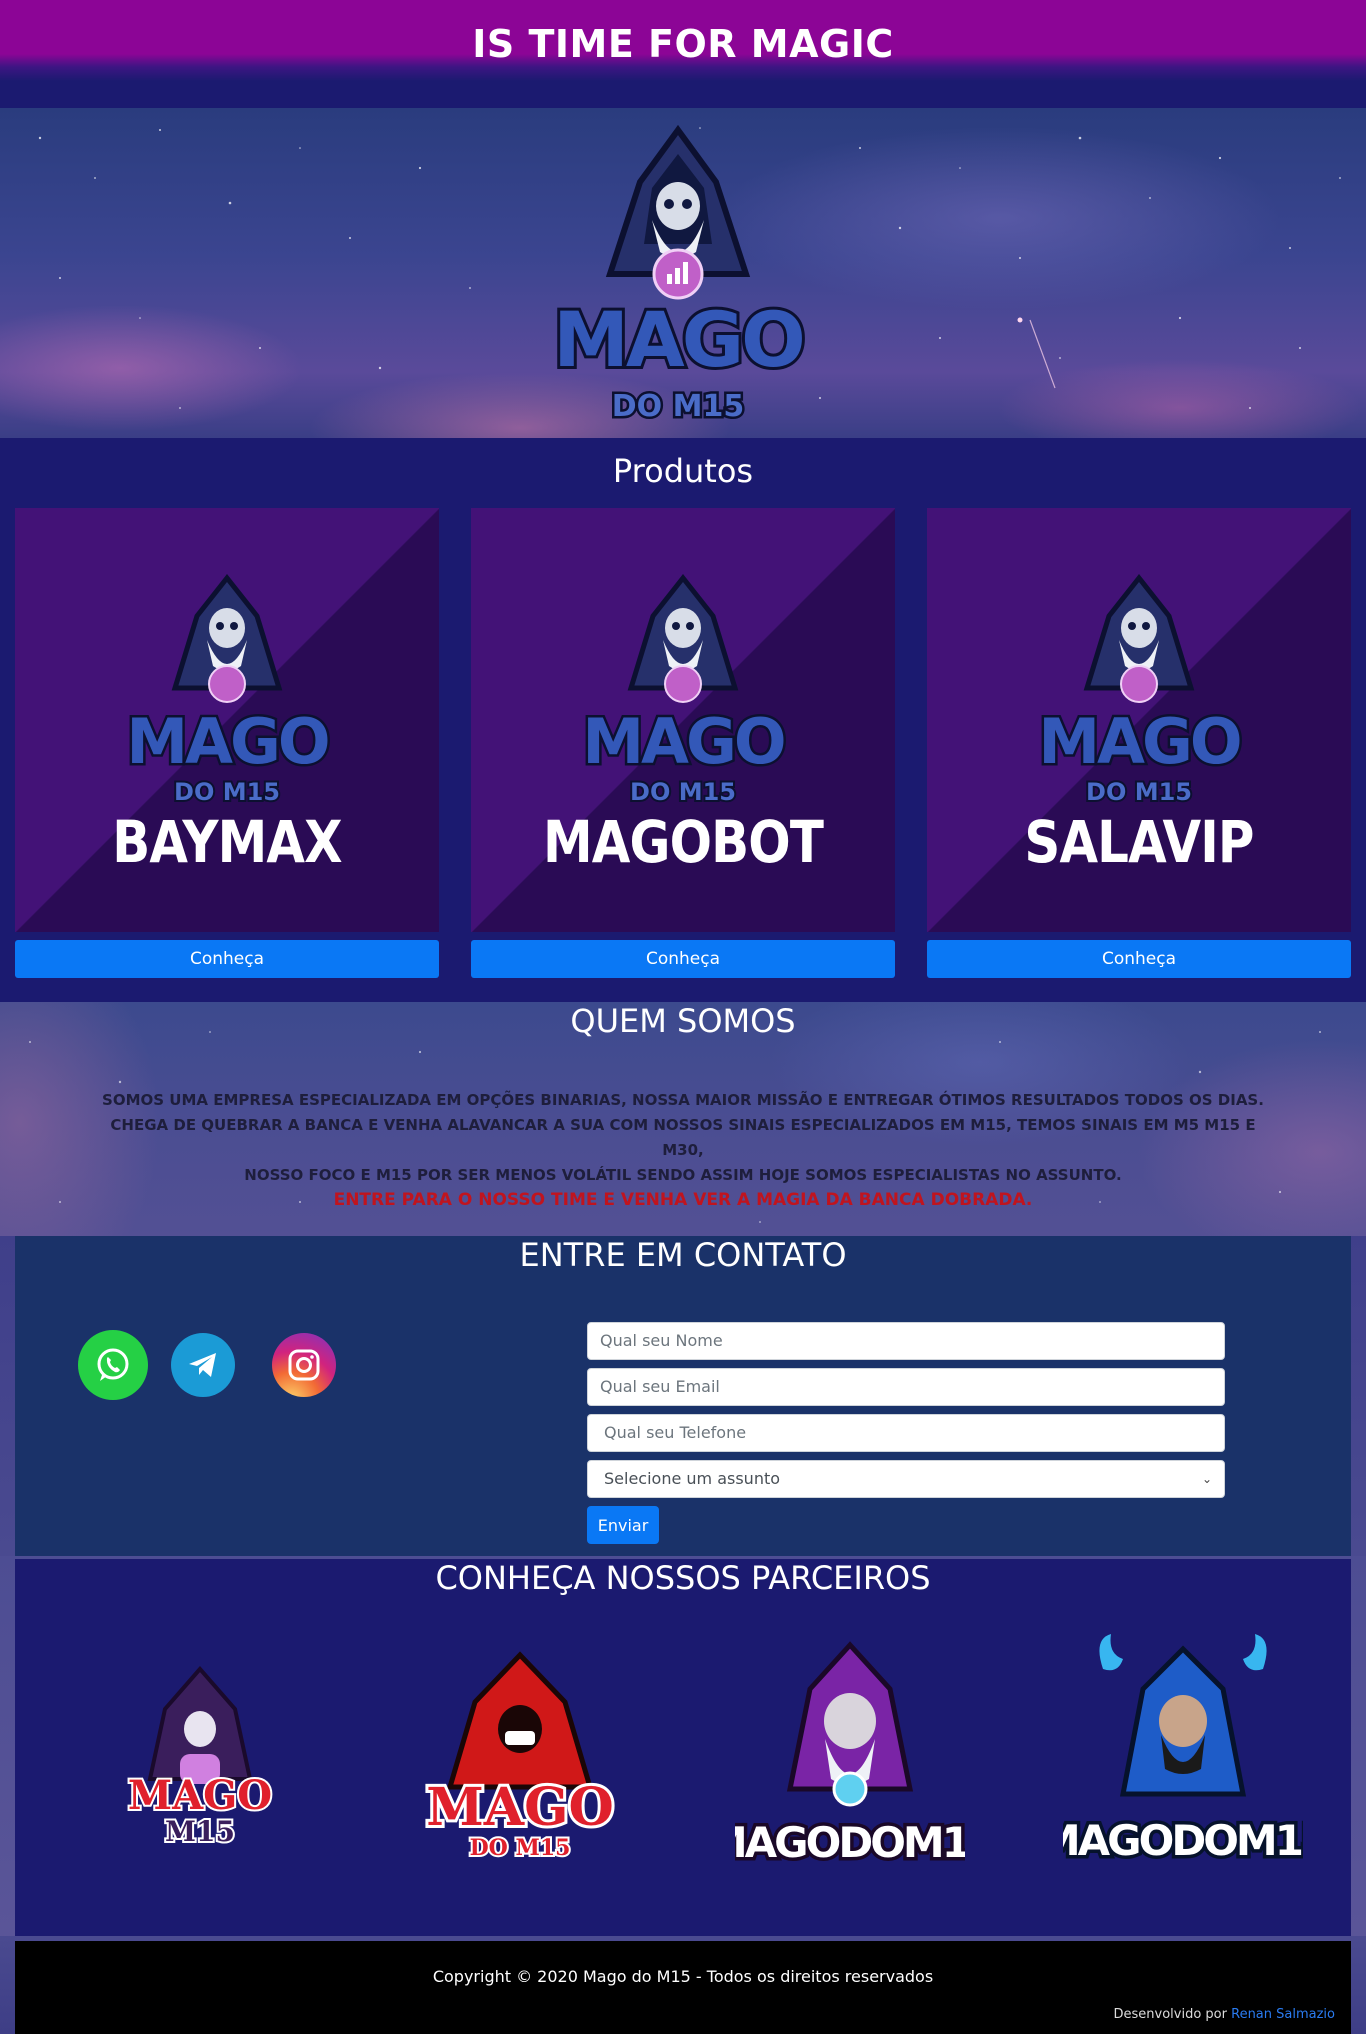  I want to click on email-field: Qual seu Email, so click(906, 1387).